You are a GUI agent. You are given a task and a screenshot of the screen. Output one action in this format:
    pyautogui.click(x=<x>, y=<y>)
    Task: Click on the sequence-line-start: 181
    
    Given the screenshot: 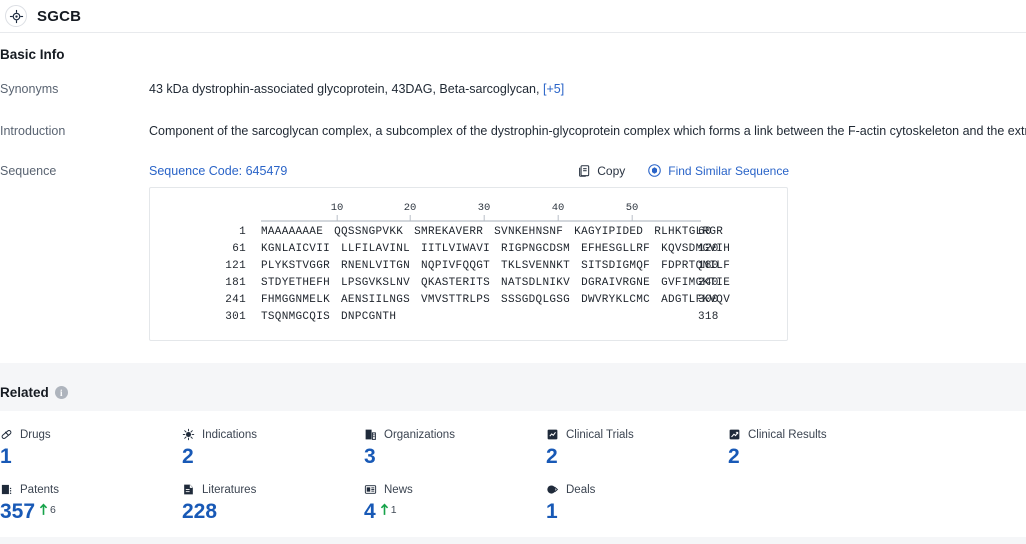 What is the action you would take?
    pyautogui.click(x=235, y=283)
    